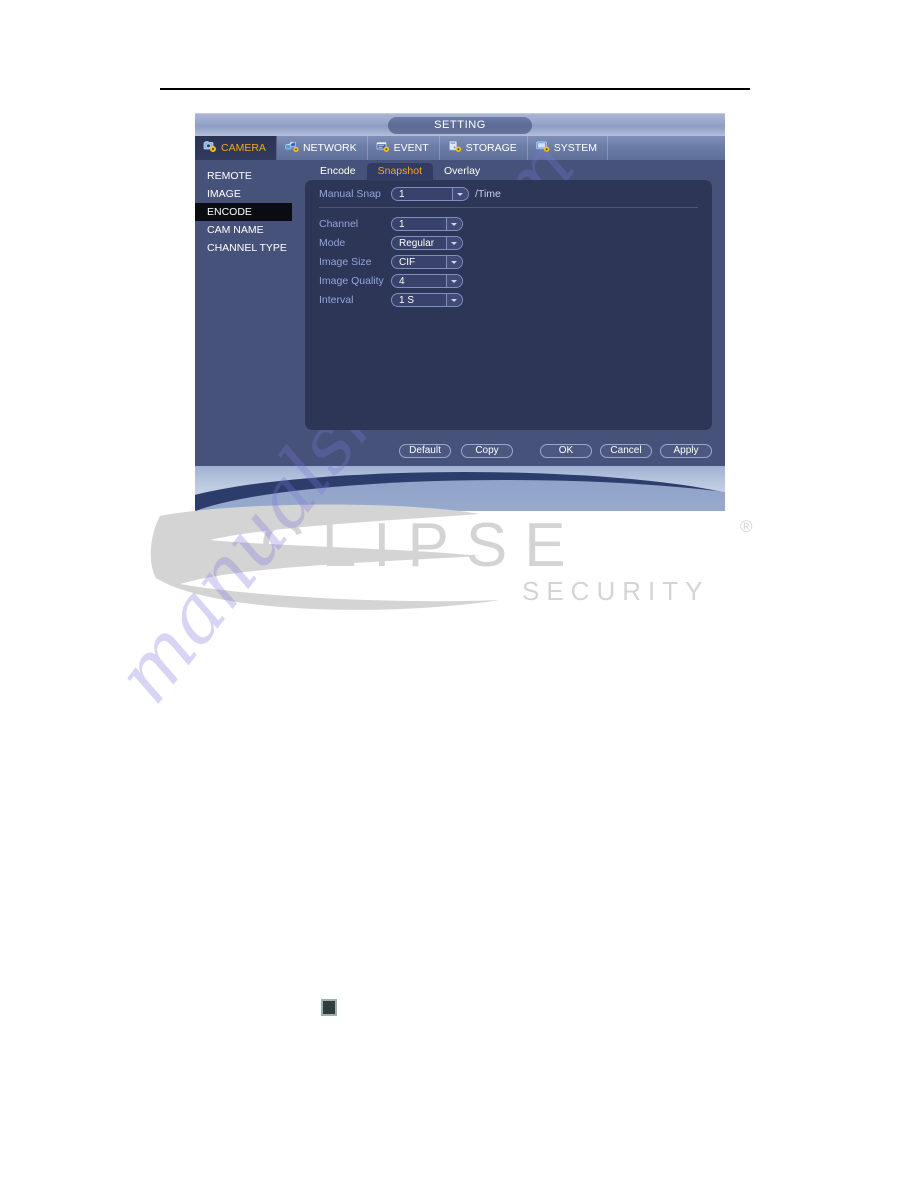 Image resolution: width=918 pixels, height=1188 pixels. What do you see at coordinates (455, 148) in the screenshot?
I see `storage-gear-icon` at bounding box center [455, 148].